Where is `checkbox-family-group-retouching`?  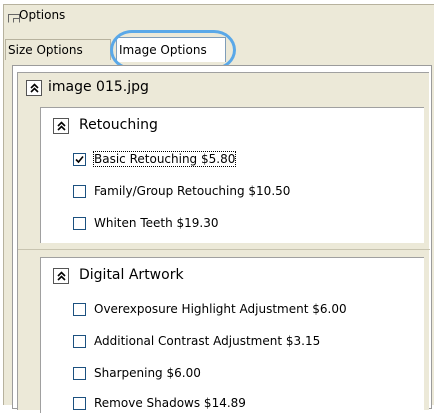 checkbox-family-group-retouching is located at coordinates (79, 191).